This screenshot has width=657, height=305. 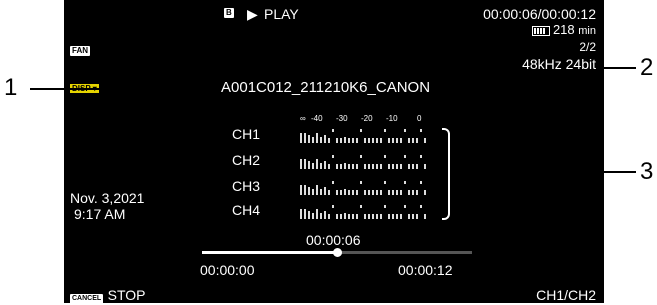 What do you see at coordinates (366, 136) in the screenshot?
I see `audio-meter-ch1` at bounding box center [366, 136].